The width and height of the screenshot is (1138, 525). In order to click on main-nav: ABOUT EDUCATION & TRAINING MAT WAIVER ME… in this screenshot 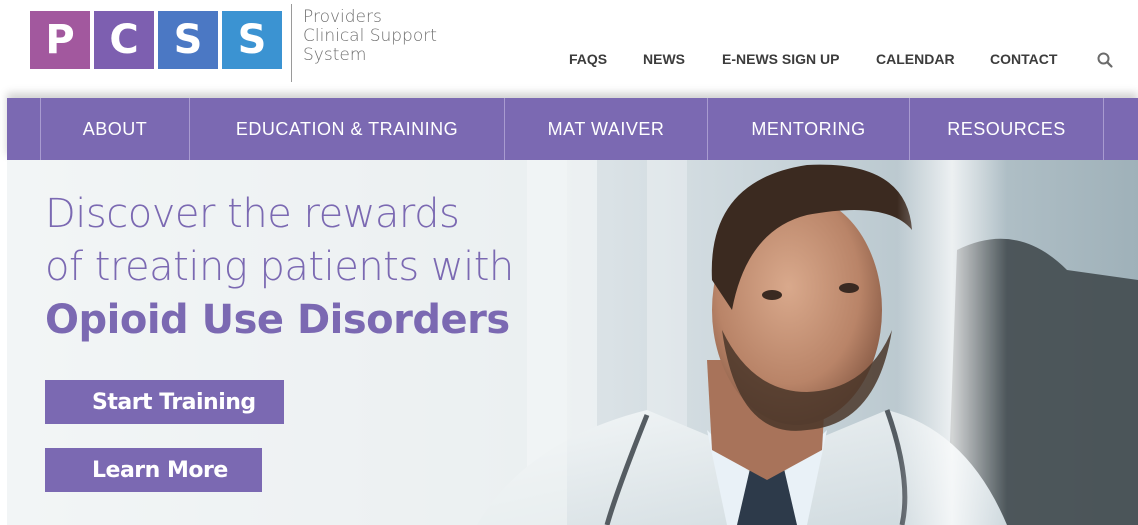, I will do `click(572, 129)`.